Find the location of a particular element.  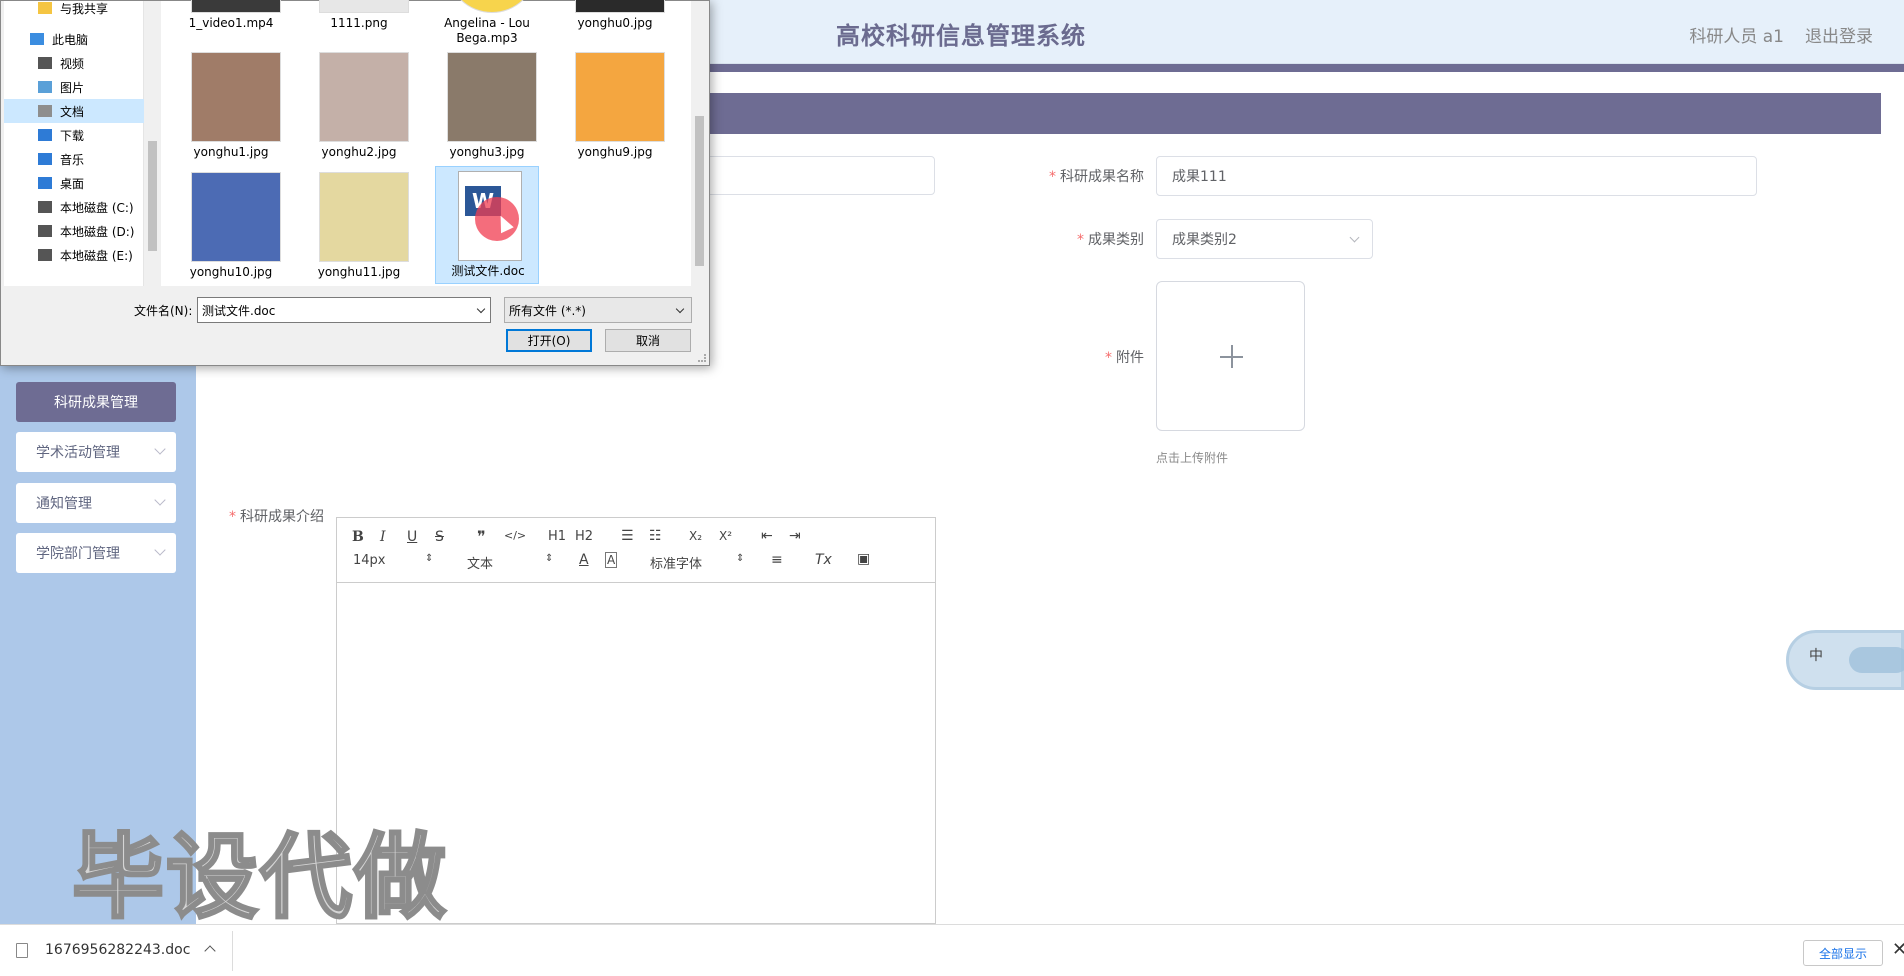

video-icon is located at coordinates (45, 63).